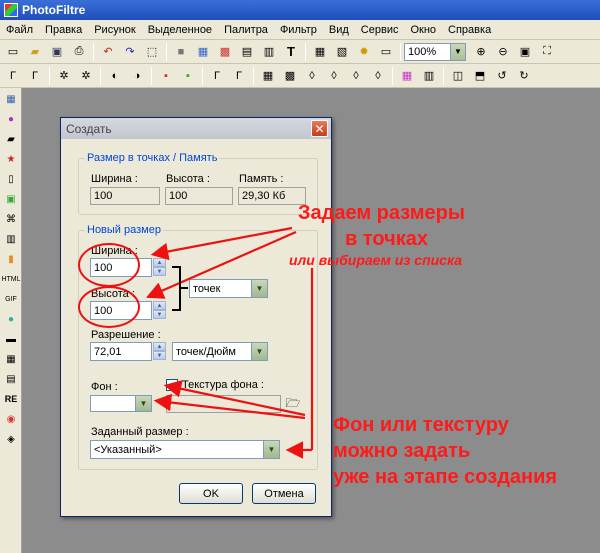 This screenshot has height=553, width=600. What do you see at coordinates (421, 425) in the screenshot?
I see `annotation-line-4: Фон или текстуру` at bounding box center [421, 425].